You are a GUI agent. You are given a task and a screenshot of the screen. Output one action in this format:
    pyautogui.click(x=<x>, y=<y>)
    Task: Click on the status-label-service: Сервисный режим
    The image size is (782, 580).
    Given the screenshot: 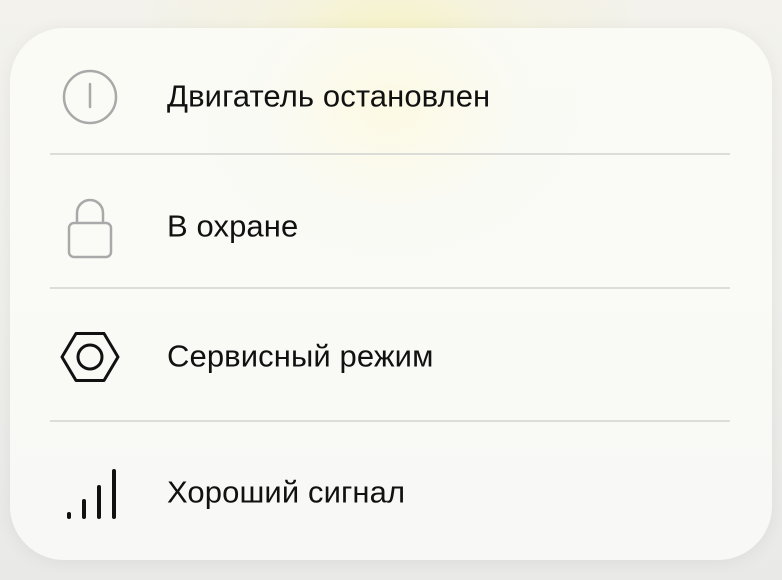 What is the action you would take?
    pyautogui.click(x=300, y=356)
    